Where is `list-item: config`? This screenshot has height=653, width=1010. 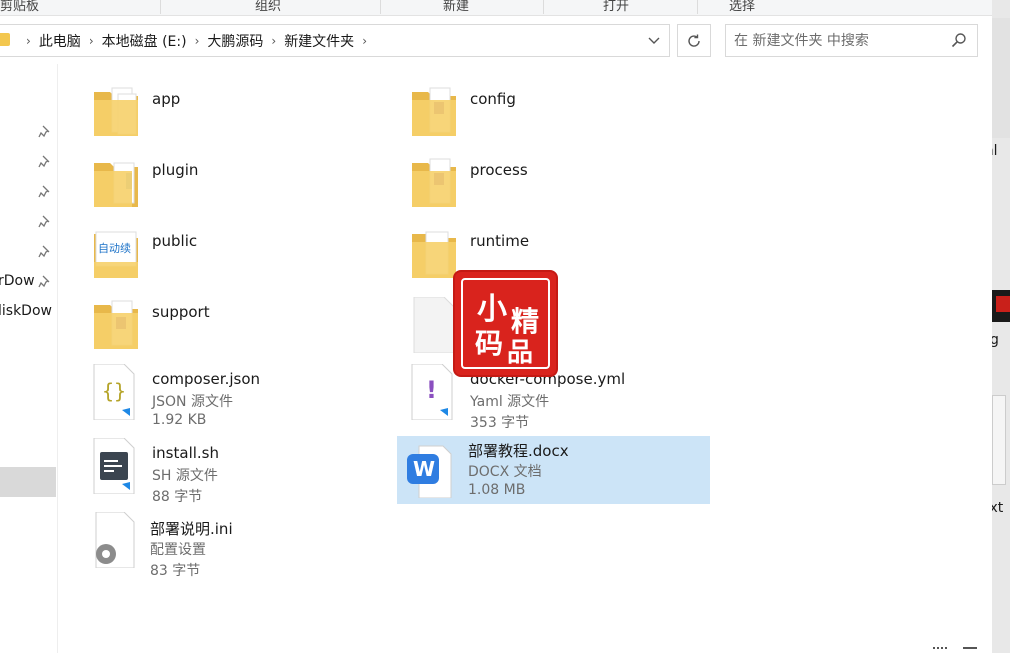
list-item: config is located at coordinates (560, 119).